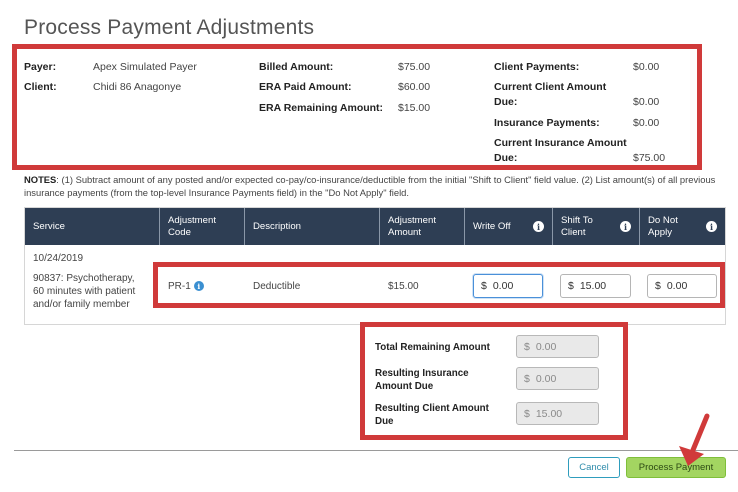 This screenshot has height=492, width=738. What do you see at coordinates (81, 304) in the screenshot?
I see `service-line3: and/or family member` at bounding box center [81, 304].